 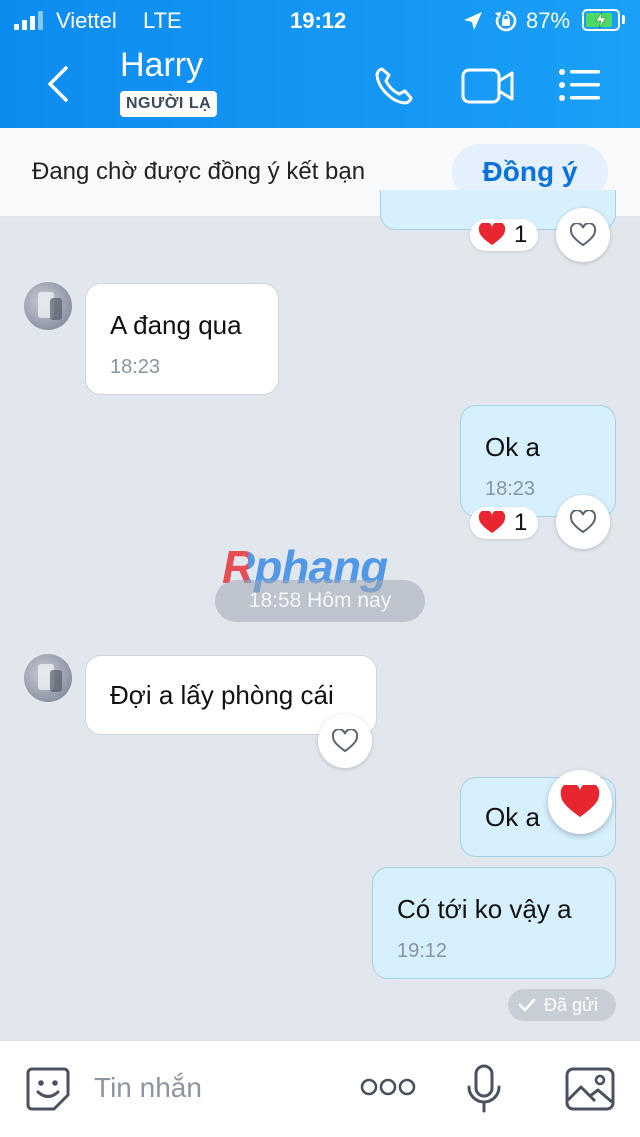 I want to click on rotation-lock-icon, so click(x=506, y=21).